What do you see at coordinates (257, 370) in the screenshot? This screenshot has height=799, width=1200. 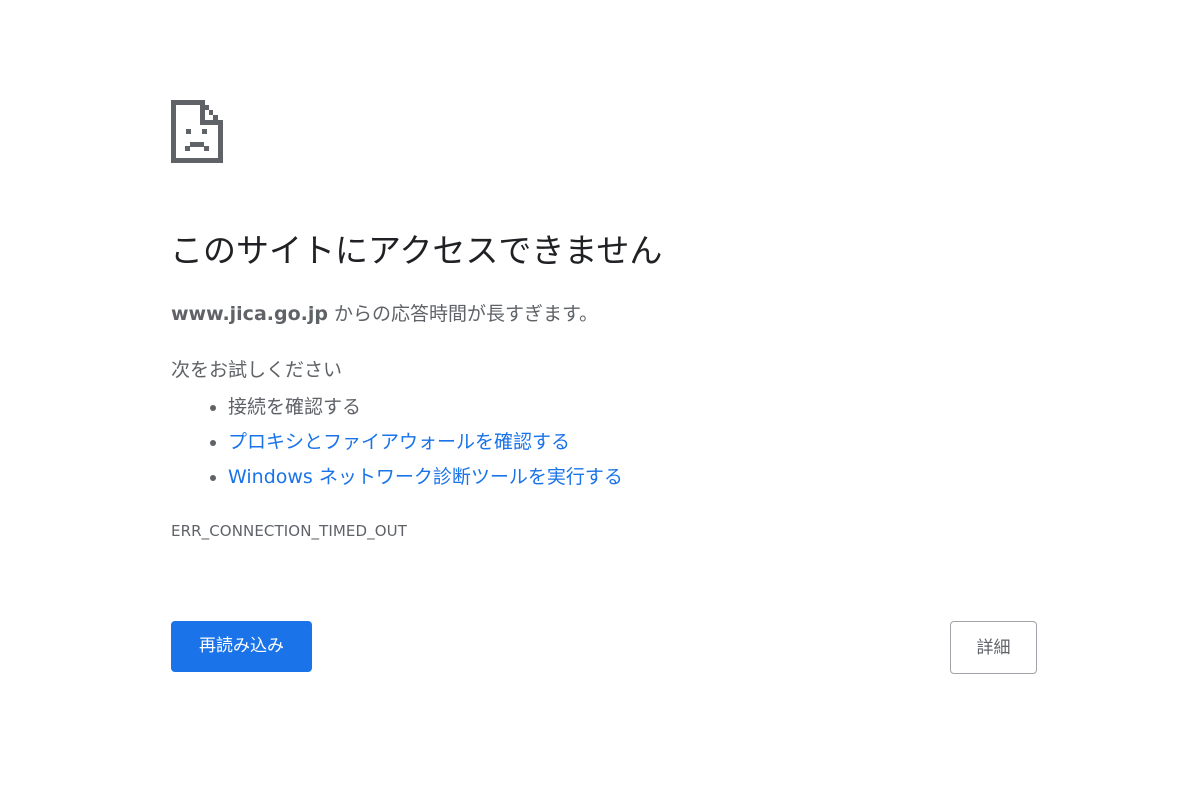 I see `suggestions-heading: 次をお試しください` at bounding box center [257, 370].